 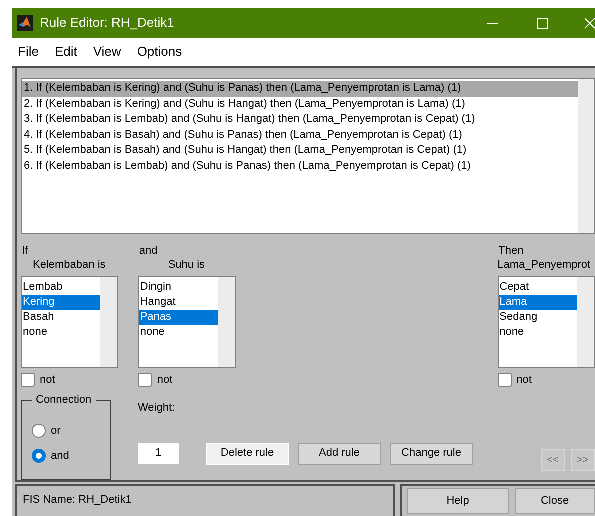 I want to click on maximize-icon, so click(x=542, y=23).